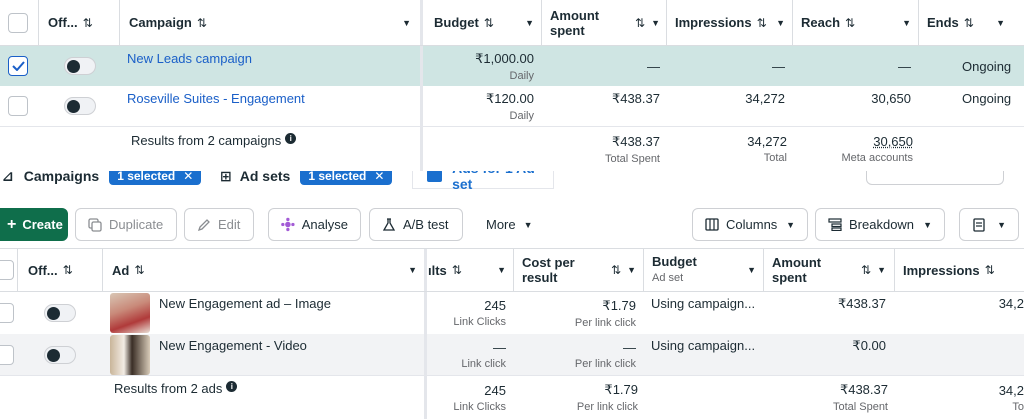  I want to click on budget-cell: ₹1,000.00 Daily, so click(504, 66).